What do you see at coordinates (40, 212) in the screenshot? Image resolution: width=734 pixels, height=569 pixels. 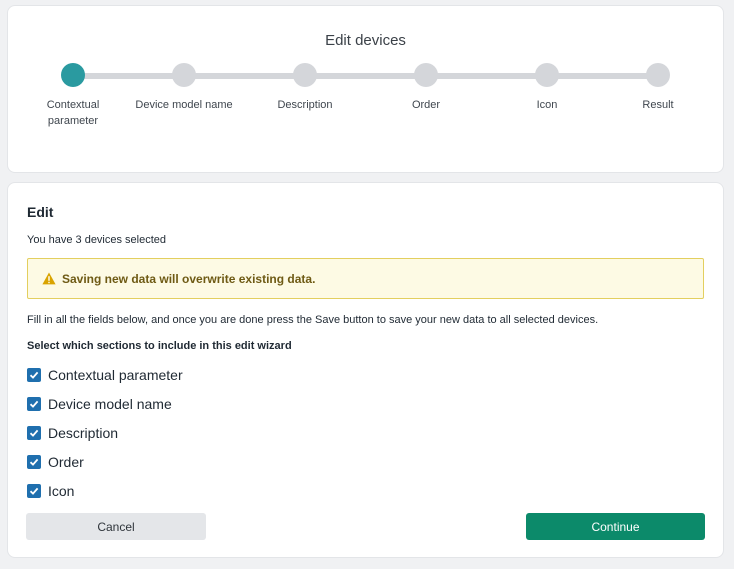 I see `edit-heading: Edit` at bounding box center [40, 212].